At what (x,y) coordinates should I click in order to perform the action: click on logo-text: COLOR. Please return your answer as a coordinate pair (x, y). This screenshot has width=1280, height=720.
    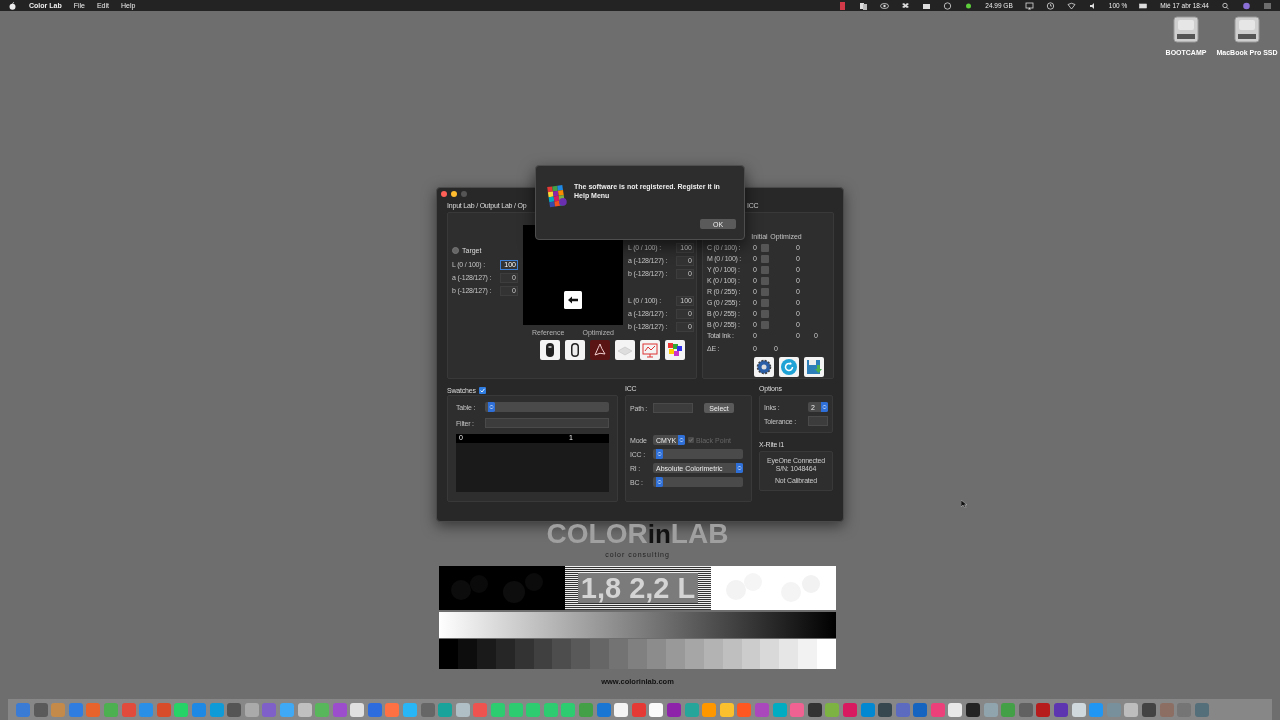
    Looking at the image, I should click on (597, 534).